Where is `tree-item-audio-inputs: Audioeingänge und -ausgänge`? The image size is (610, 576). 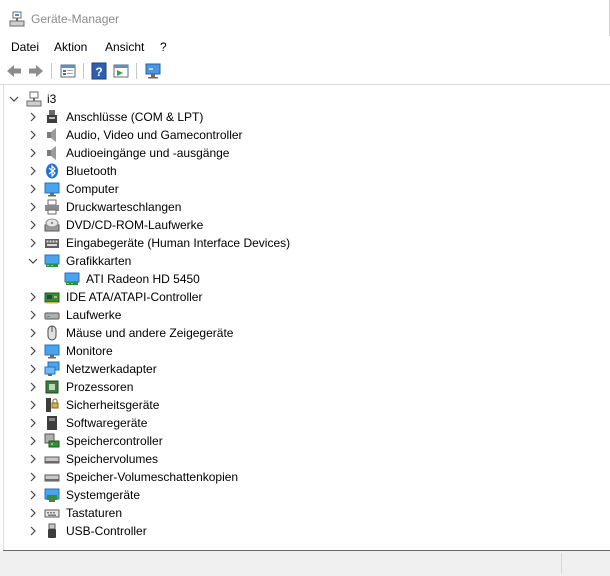 tree-item-audio-inputs: Audioeingänge und -ausgänge is located at coordinates (304, 153).